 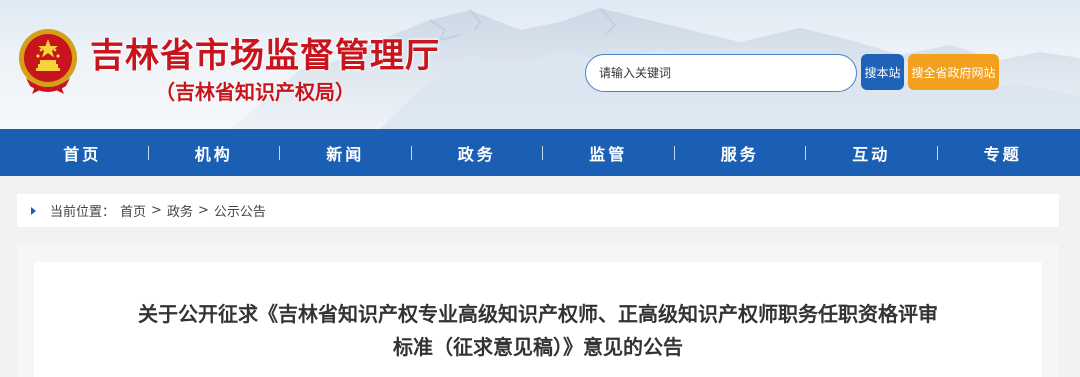 I want to click on main-nav: 首页 机构 新闻 政务 监管 服务 互动 专题, so click(x=540, y=152).